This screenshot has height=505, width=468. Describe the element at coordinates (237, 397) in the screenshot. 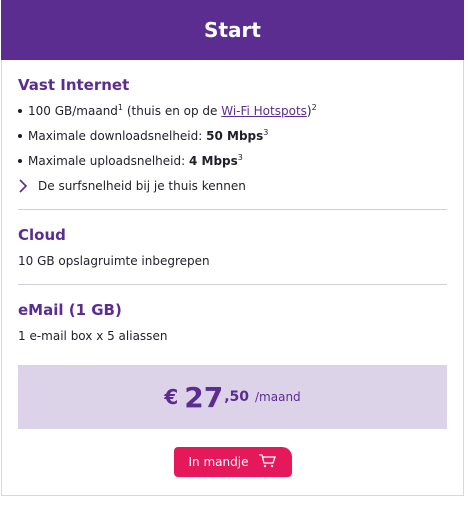

I see `price-decimal: ,50` at that location.